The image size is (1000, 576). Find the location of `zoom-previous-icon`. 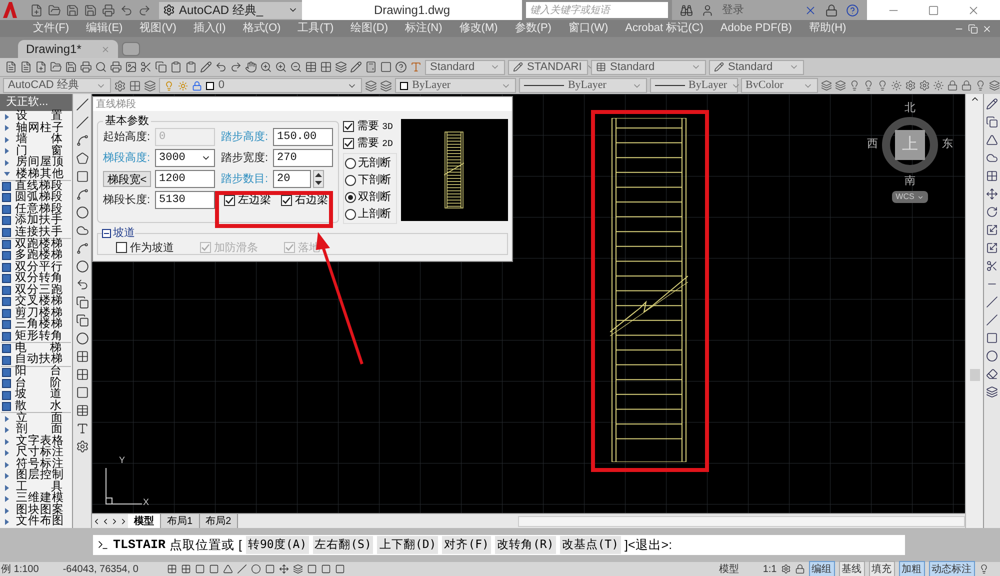

zoom-previous-icon is located at coordinates (296, 67).